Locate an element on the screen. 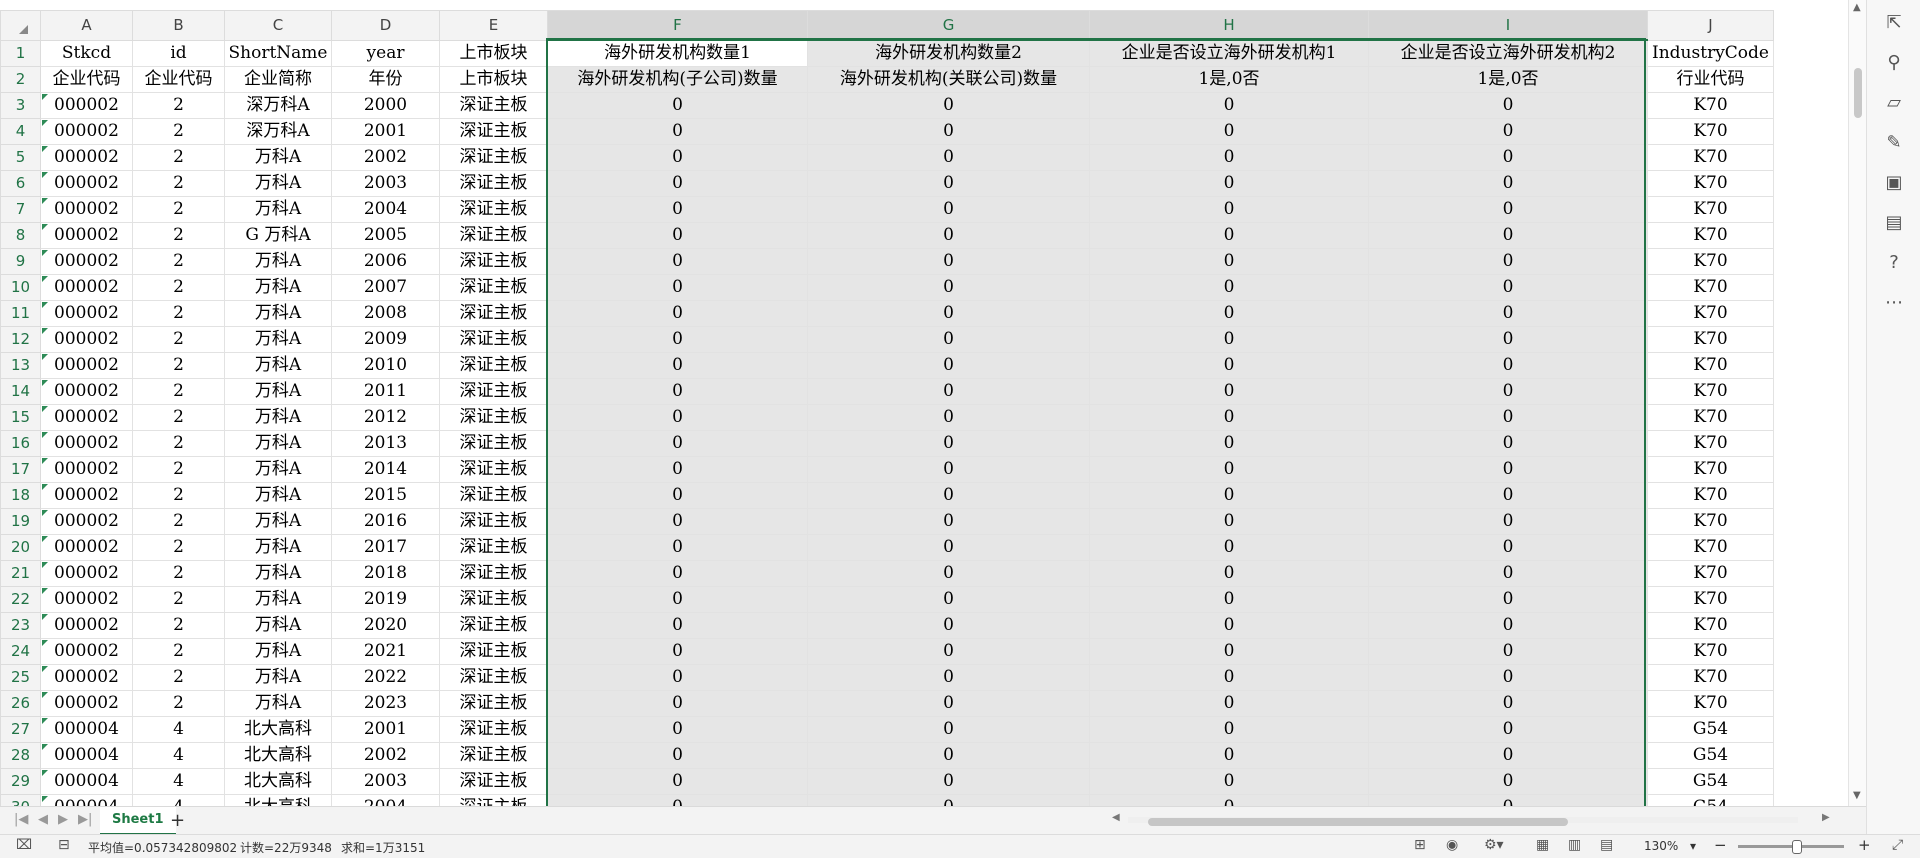 This screenshot has width=1920, height=858. eye-protection-icon: ◉ is located at coordinates (1452, 845).